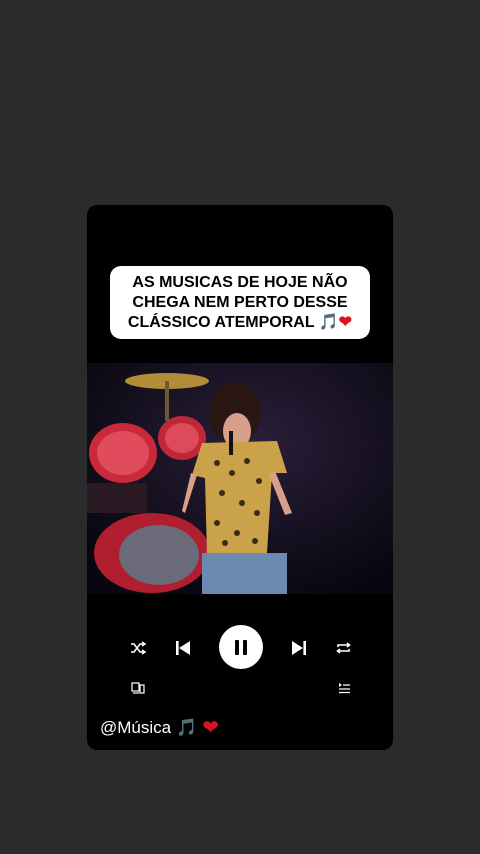 This screenshot has height=854, width=480. I want to click on skip-previous-icon, so click(183, 648).